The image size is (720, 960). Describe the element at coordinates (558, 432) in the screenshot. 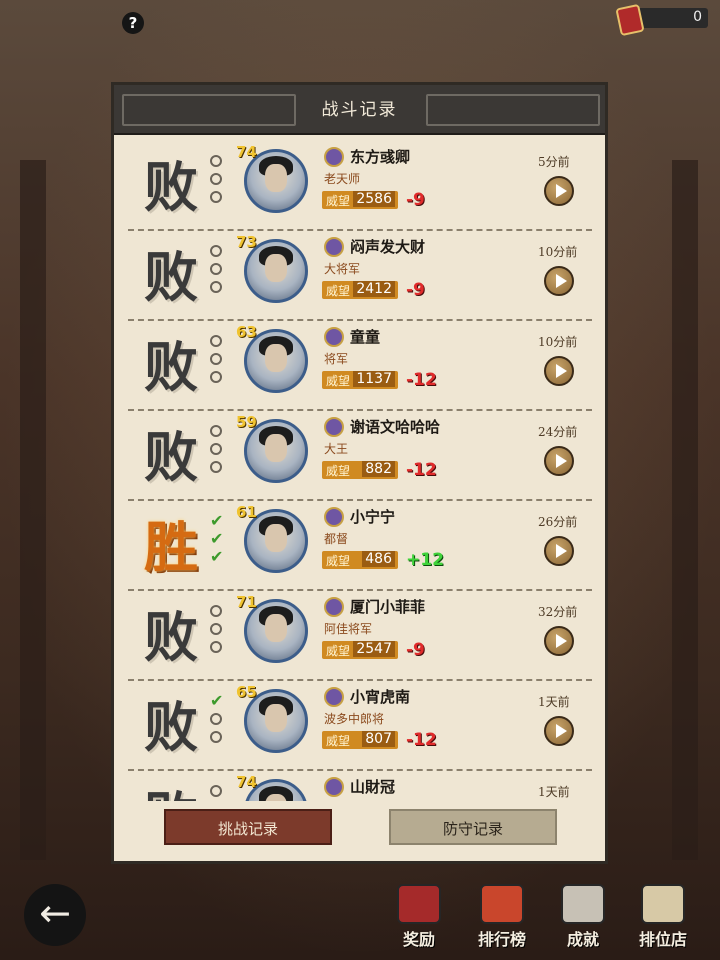

I see `record-time: 24分前` at that location.